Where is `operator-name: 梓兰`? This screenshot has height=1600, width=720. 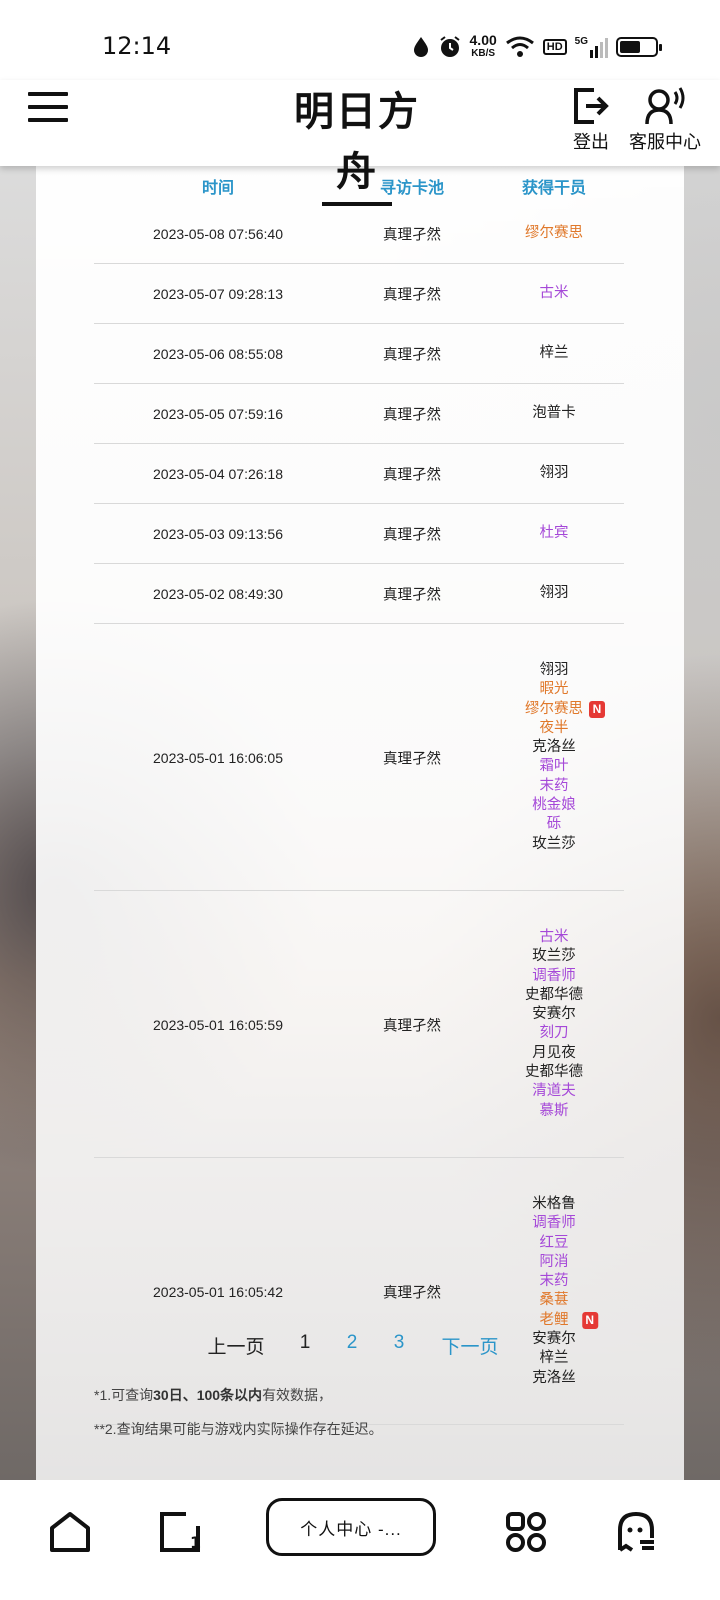 operator-name: 梓兰 is located at coordinates (554, 353).